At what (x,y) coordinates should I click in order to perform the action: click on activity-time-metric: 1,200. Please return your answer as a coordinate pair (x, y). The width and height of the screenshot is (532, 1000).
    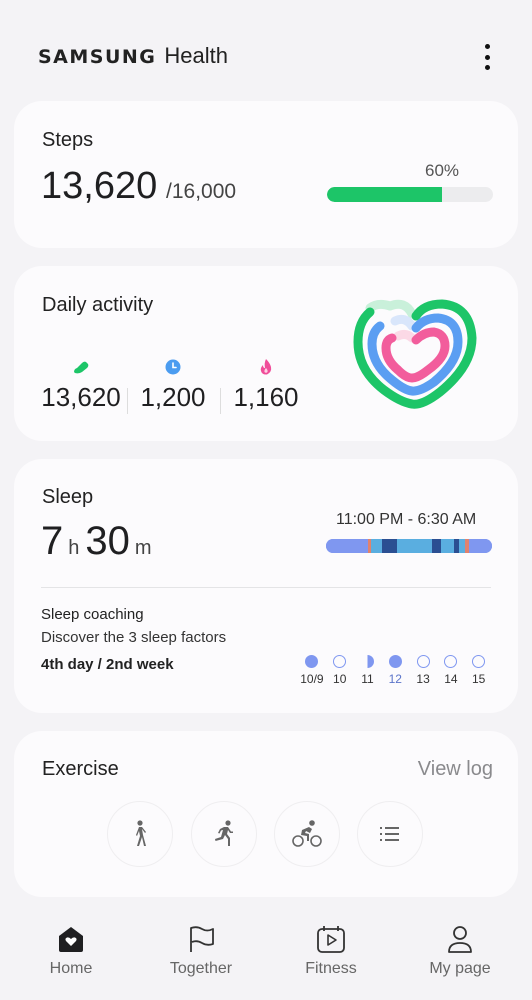
    Looking at the image, I should click on (173, 385).